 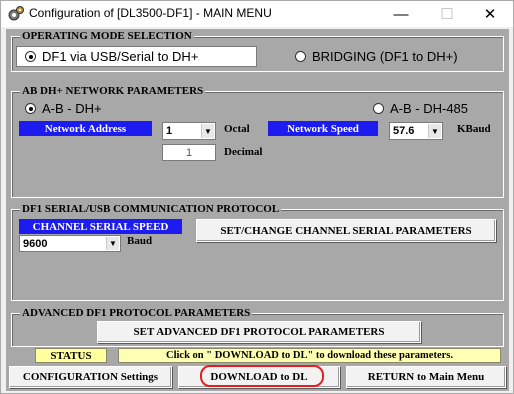 I want to click on kbaud-label: KBaud, so click(x=474, y=129).